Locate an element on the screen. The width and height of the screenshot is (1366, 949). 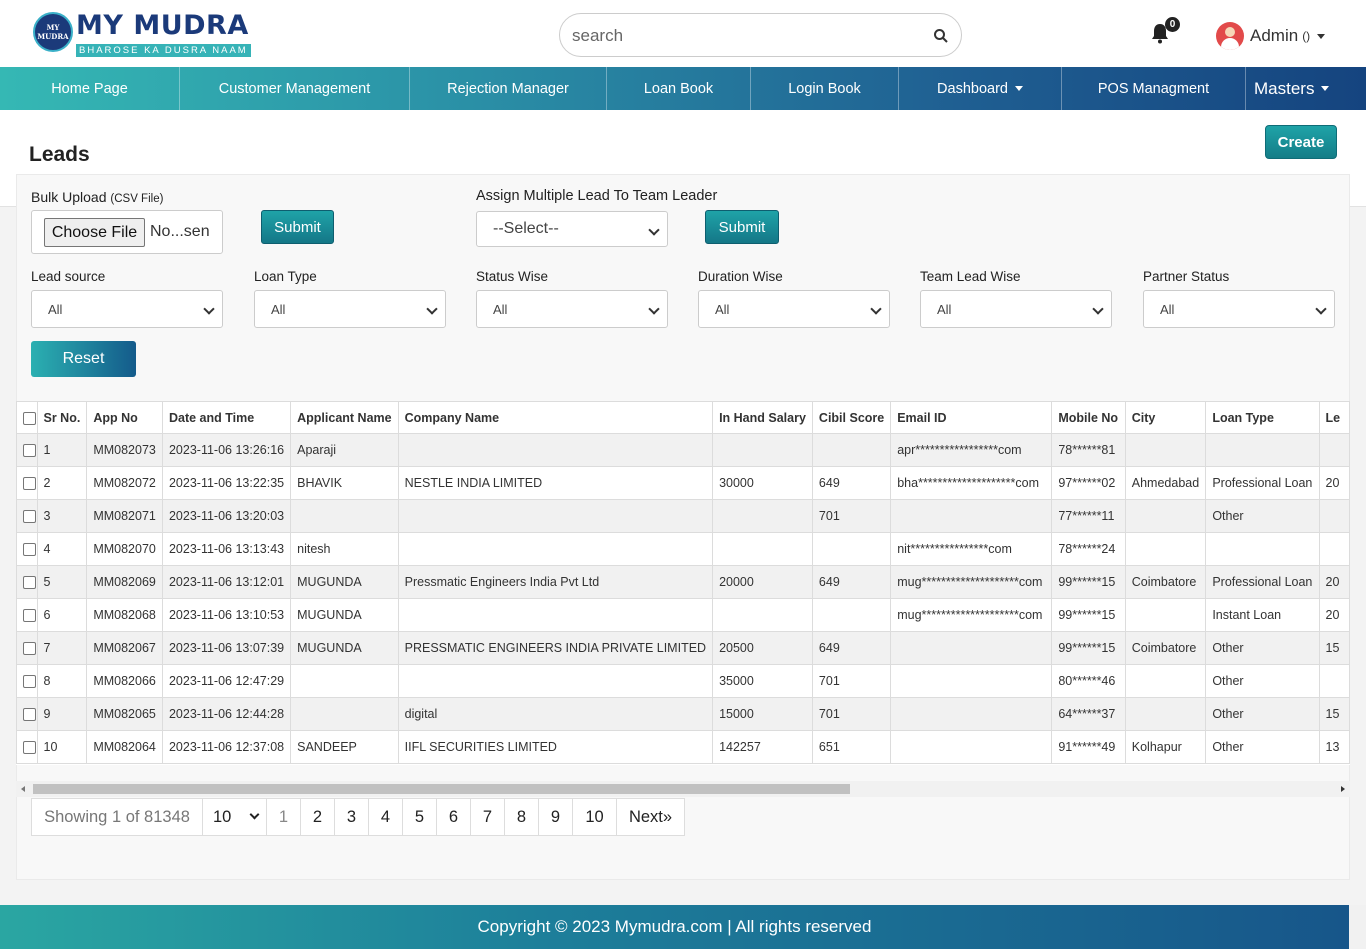
nav-home-page: Home Page is located at coordinates (90, 88).